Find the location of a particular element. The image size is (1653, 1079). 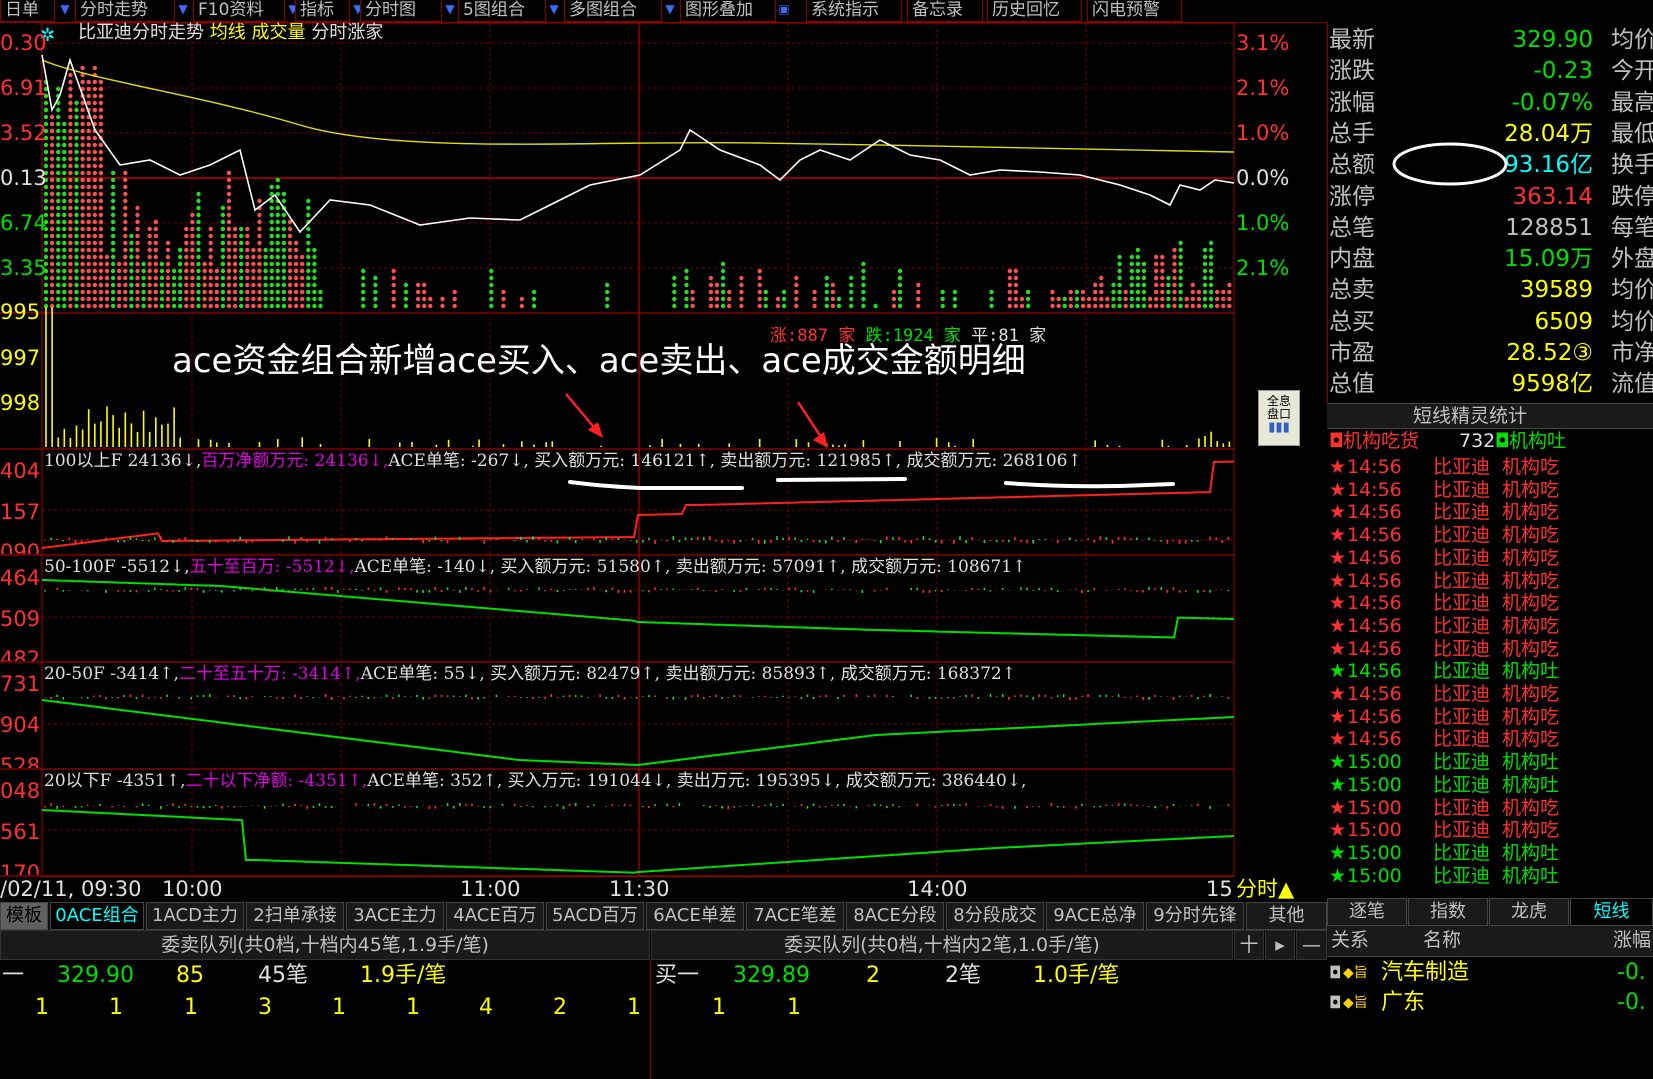

tab-ace-combo: 0ACE组合 is located at coordinates (97, 916).